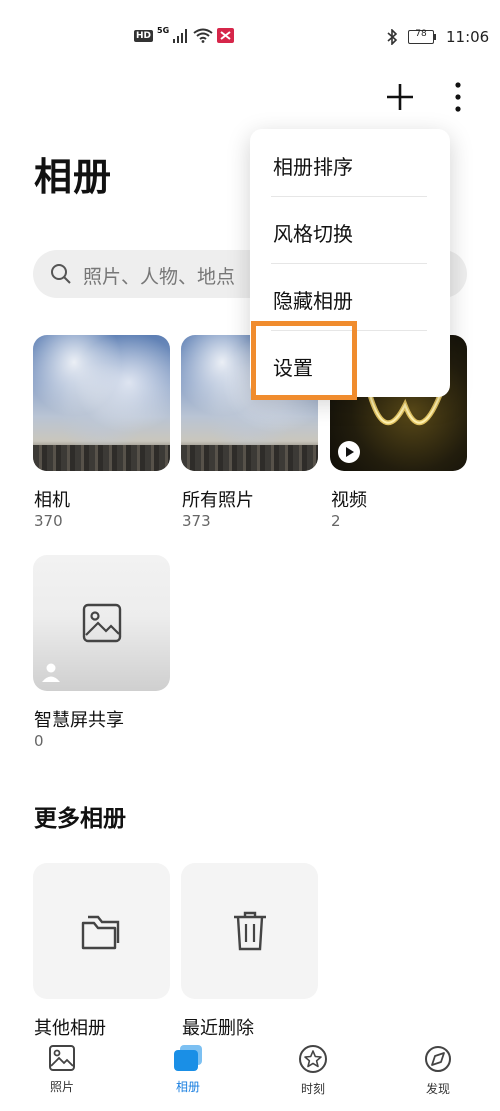 This screenshot has height=1111, width=500. I want to click on network-5g-label: 5G, so click(163, 30).